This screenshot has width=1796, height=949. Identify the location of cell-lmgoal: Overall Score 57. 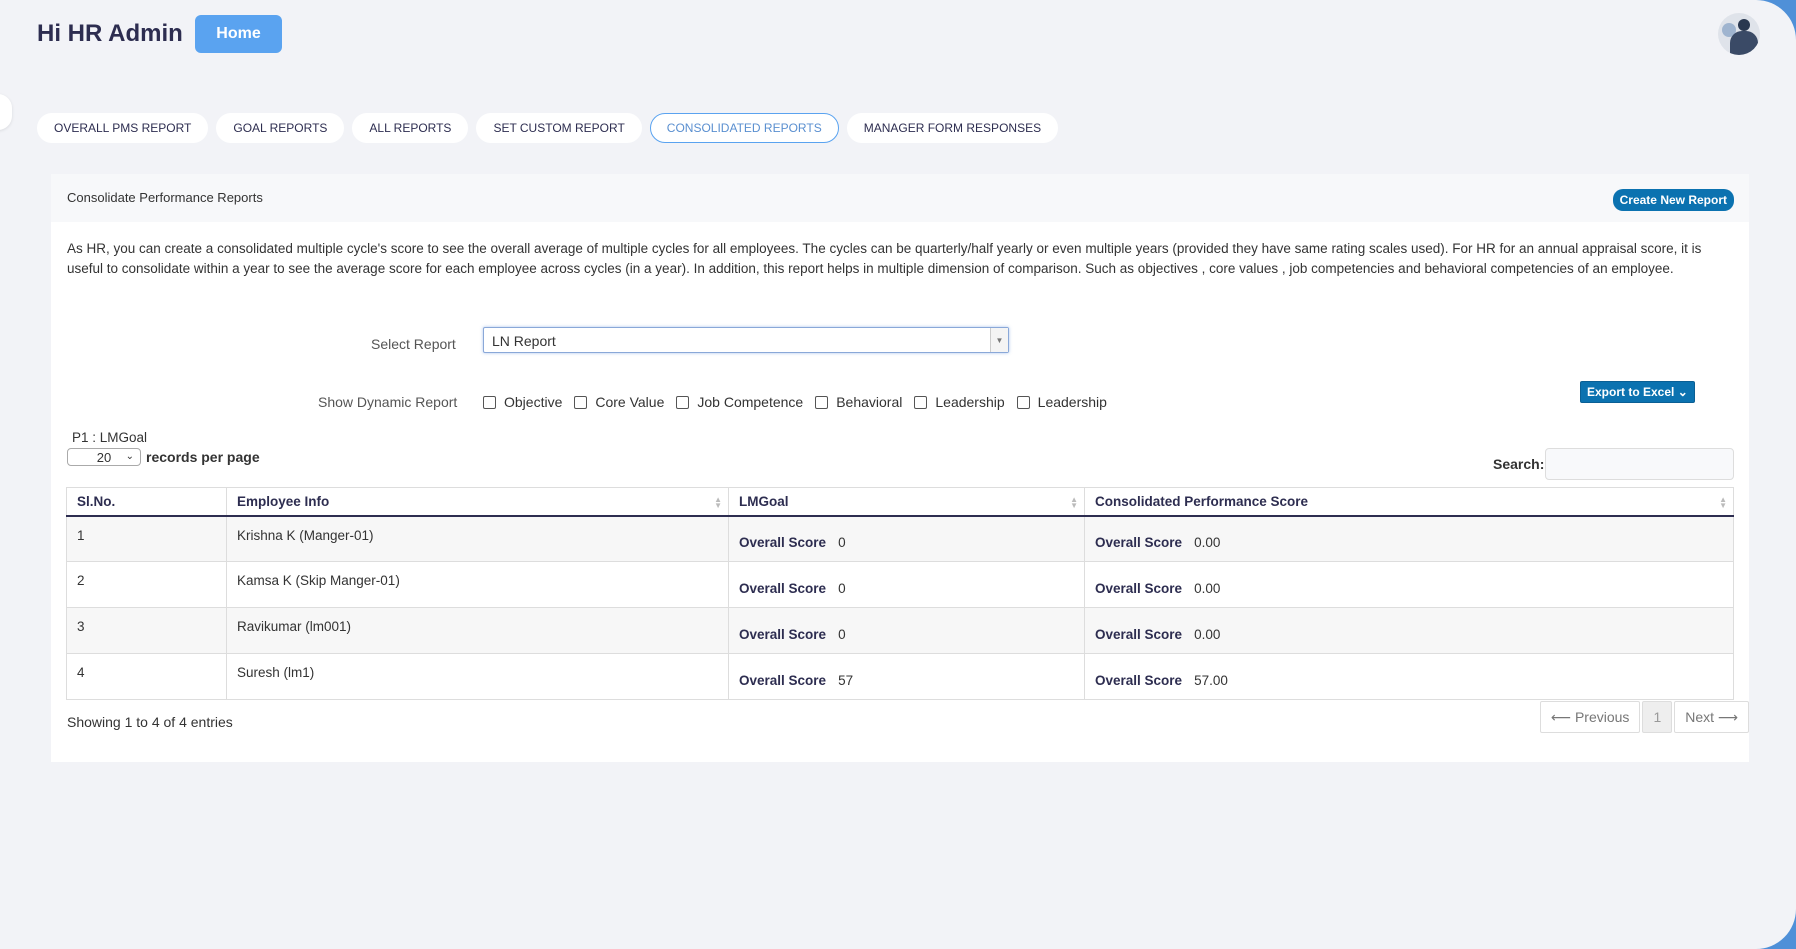
(906, 676).